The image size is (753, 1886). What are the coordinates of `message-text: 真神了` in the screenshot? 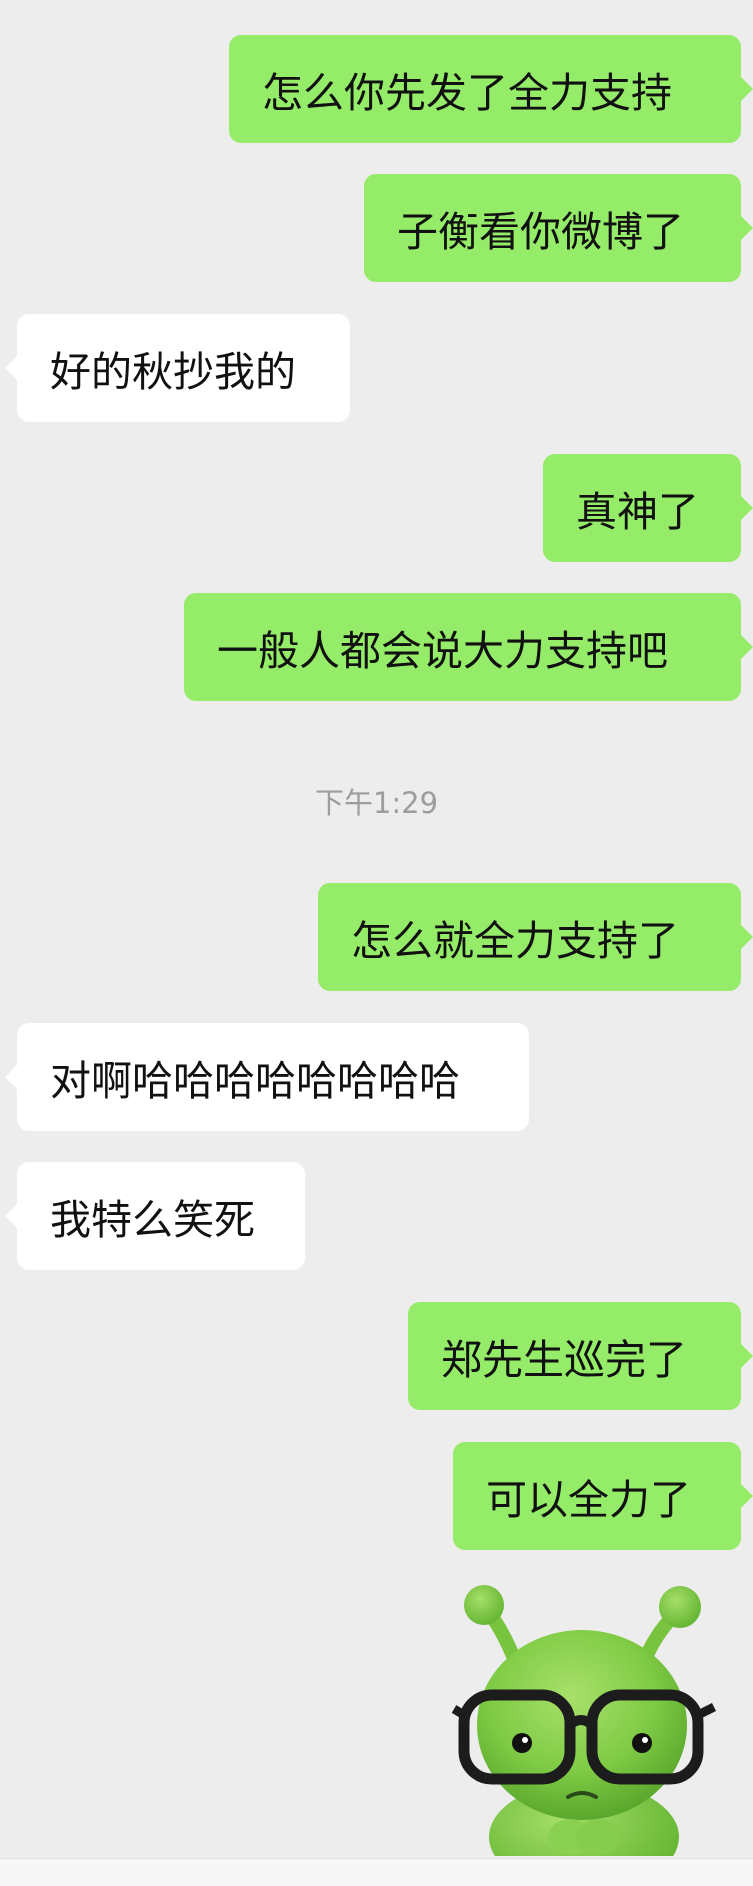 It's located at (637, 512).